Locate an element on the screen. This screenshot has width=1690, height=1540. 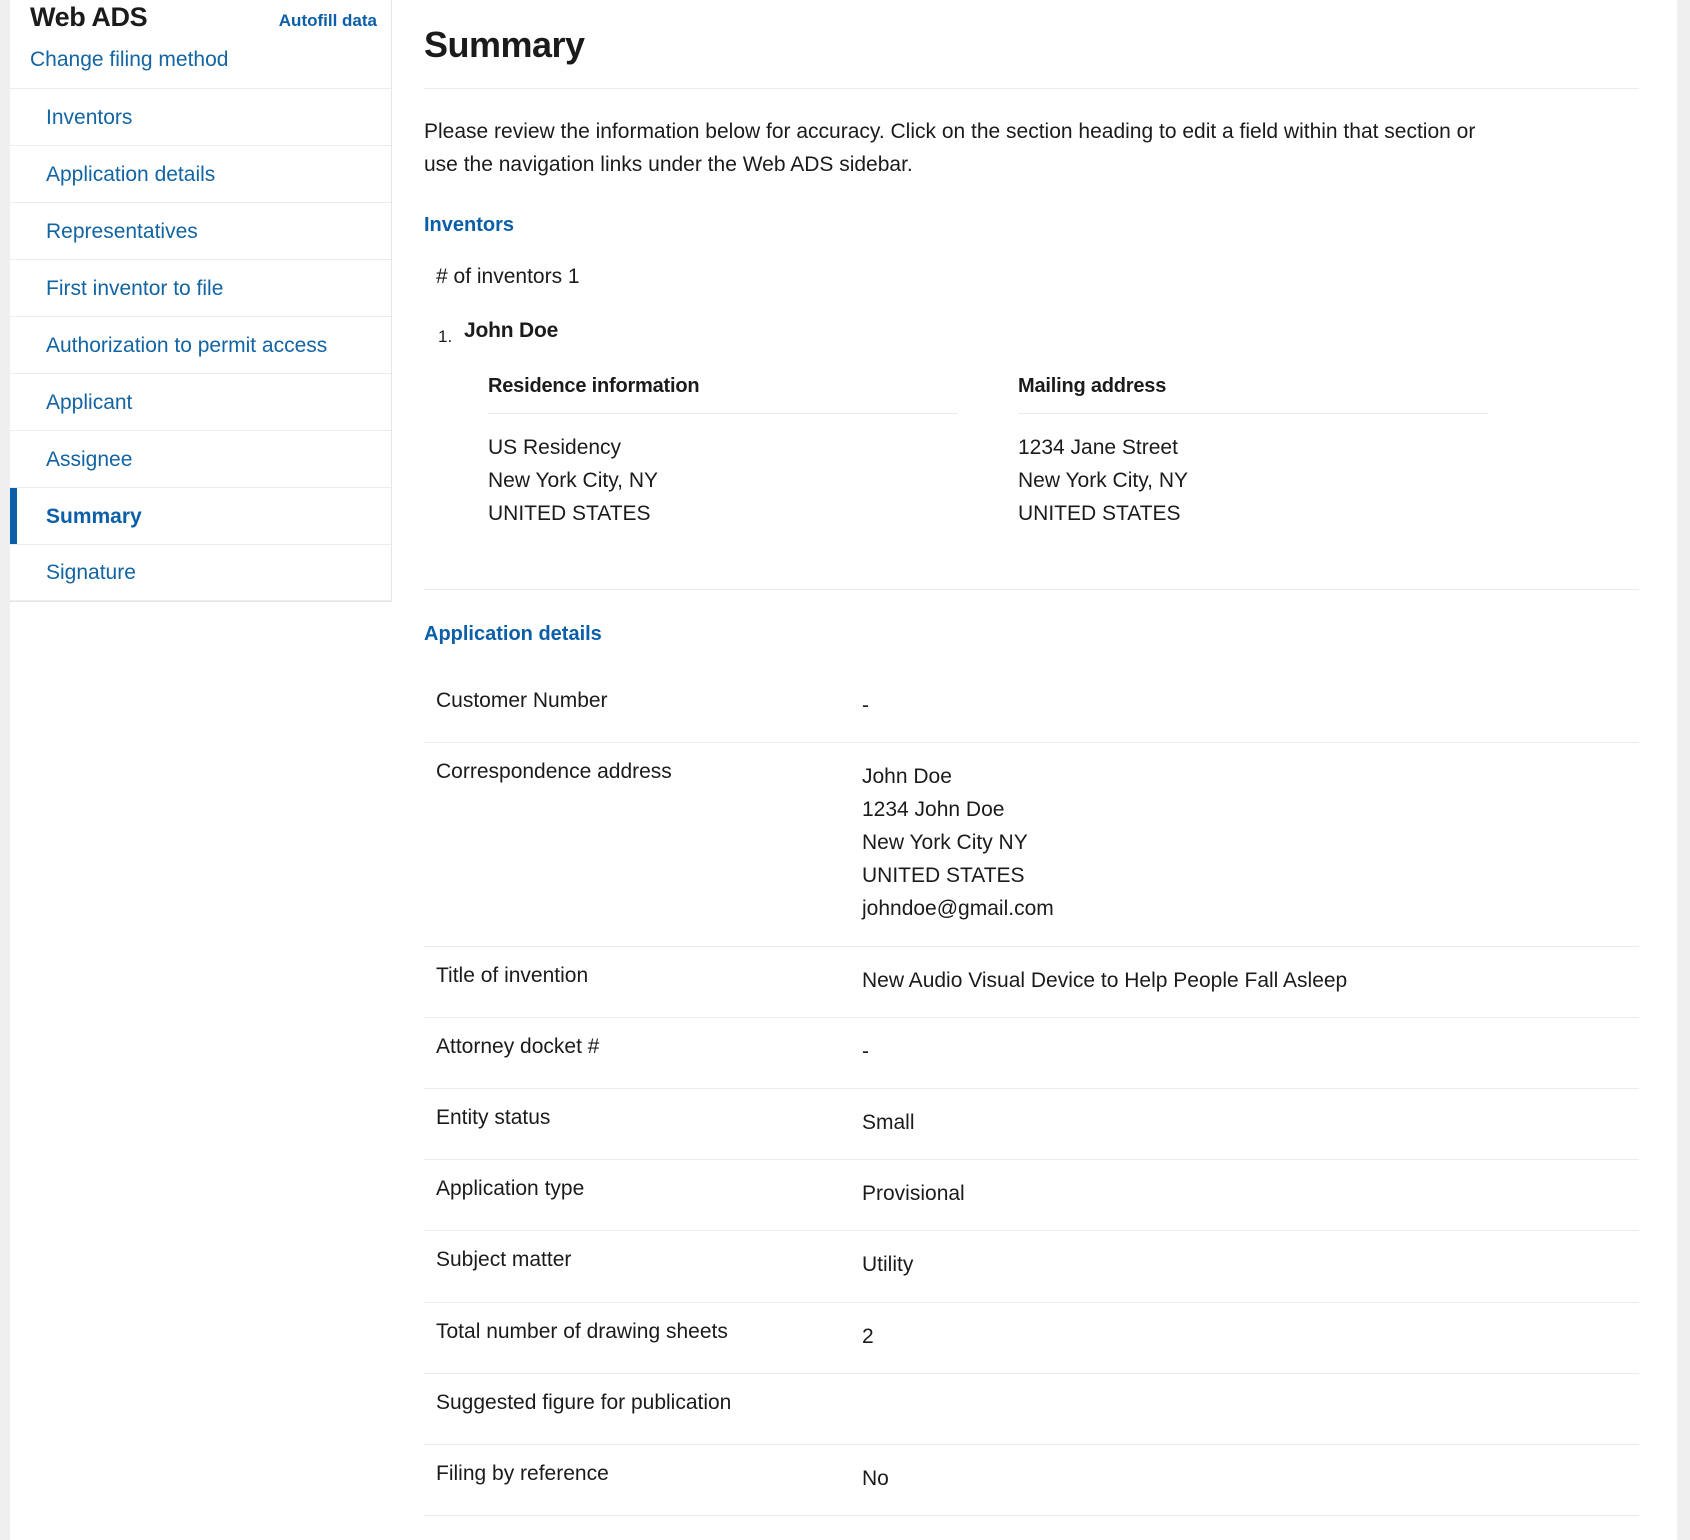
table-row: Application type Provisional is located at coordinates (1031, 1195).